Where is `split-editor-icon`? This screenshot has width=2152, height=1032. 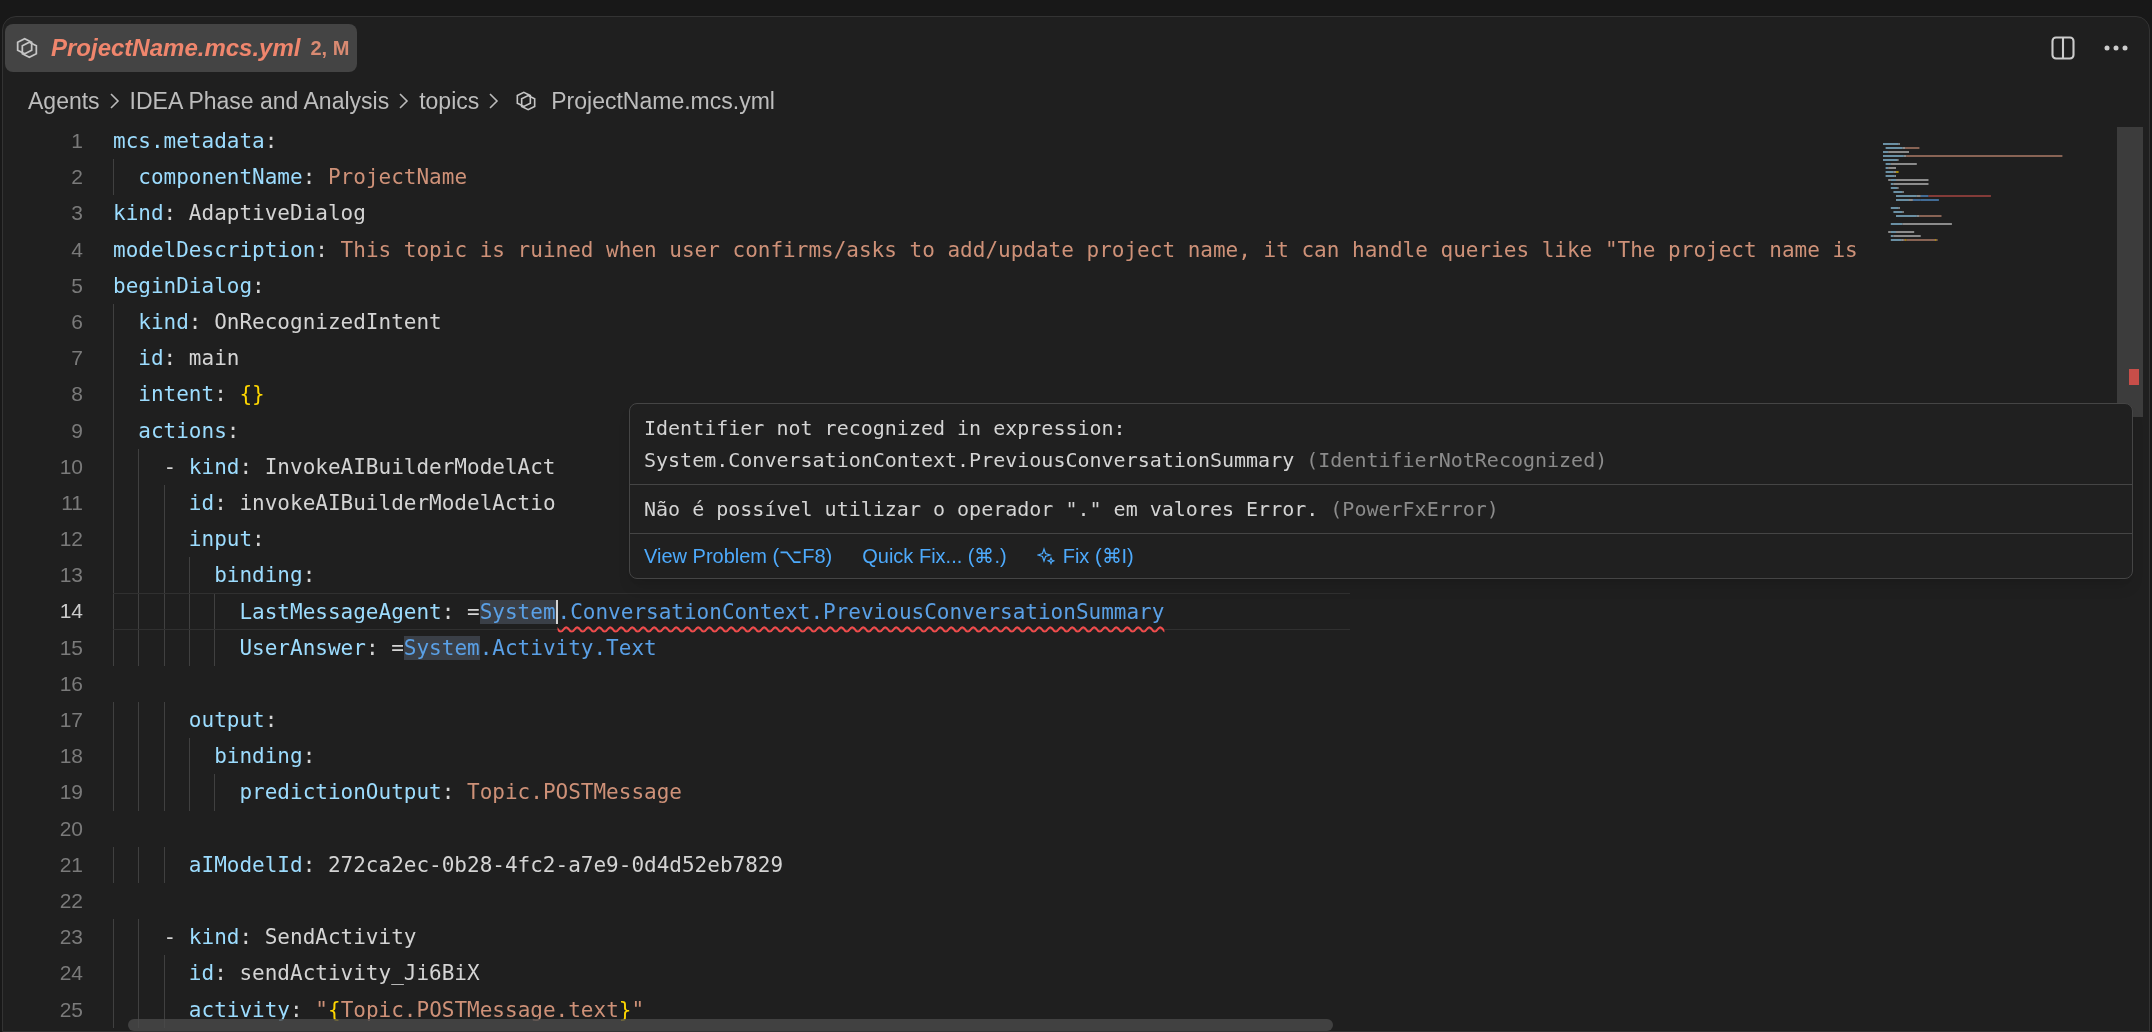
split-editor-icon is located at coordinates (2063, 48).